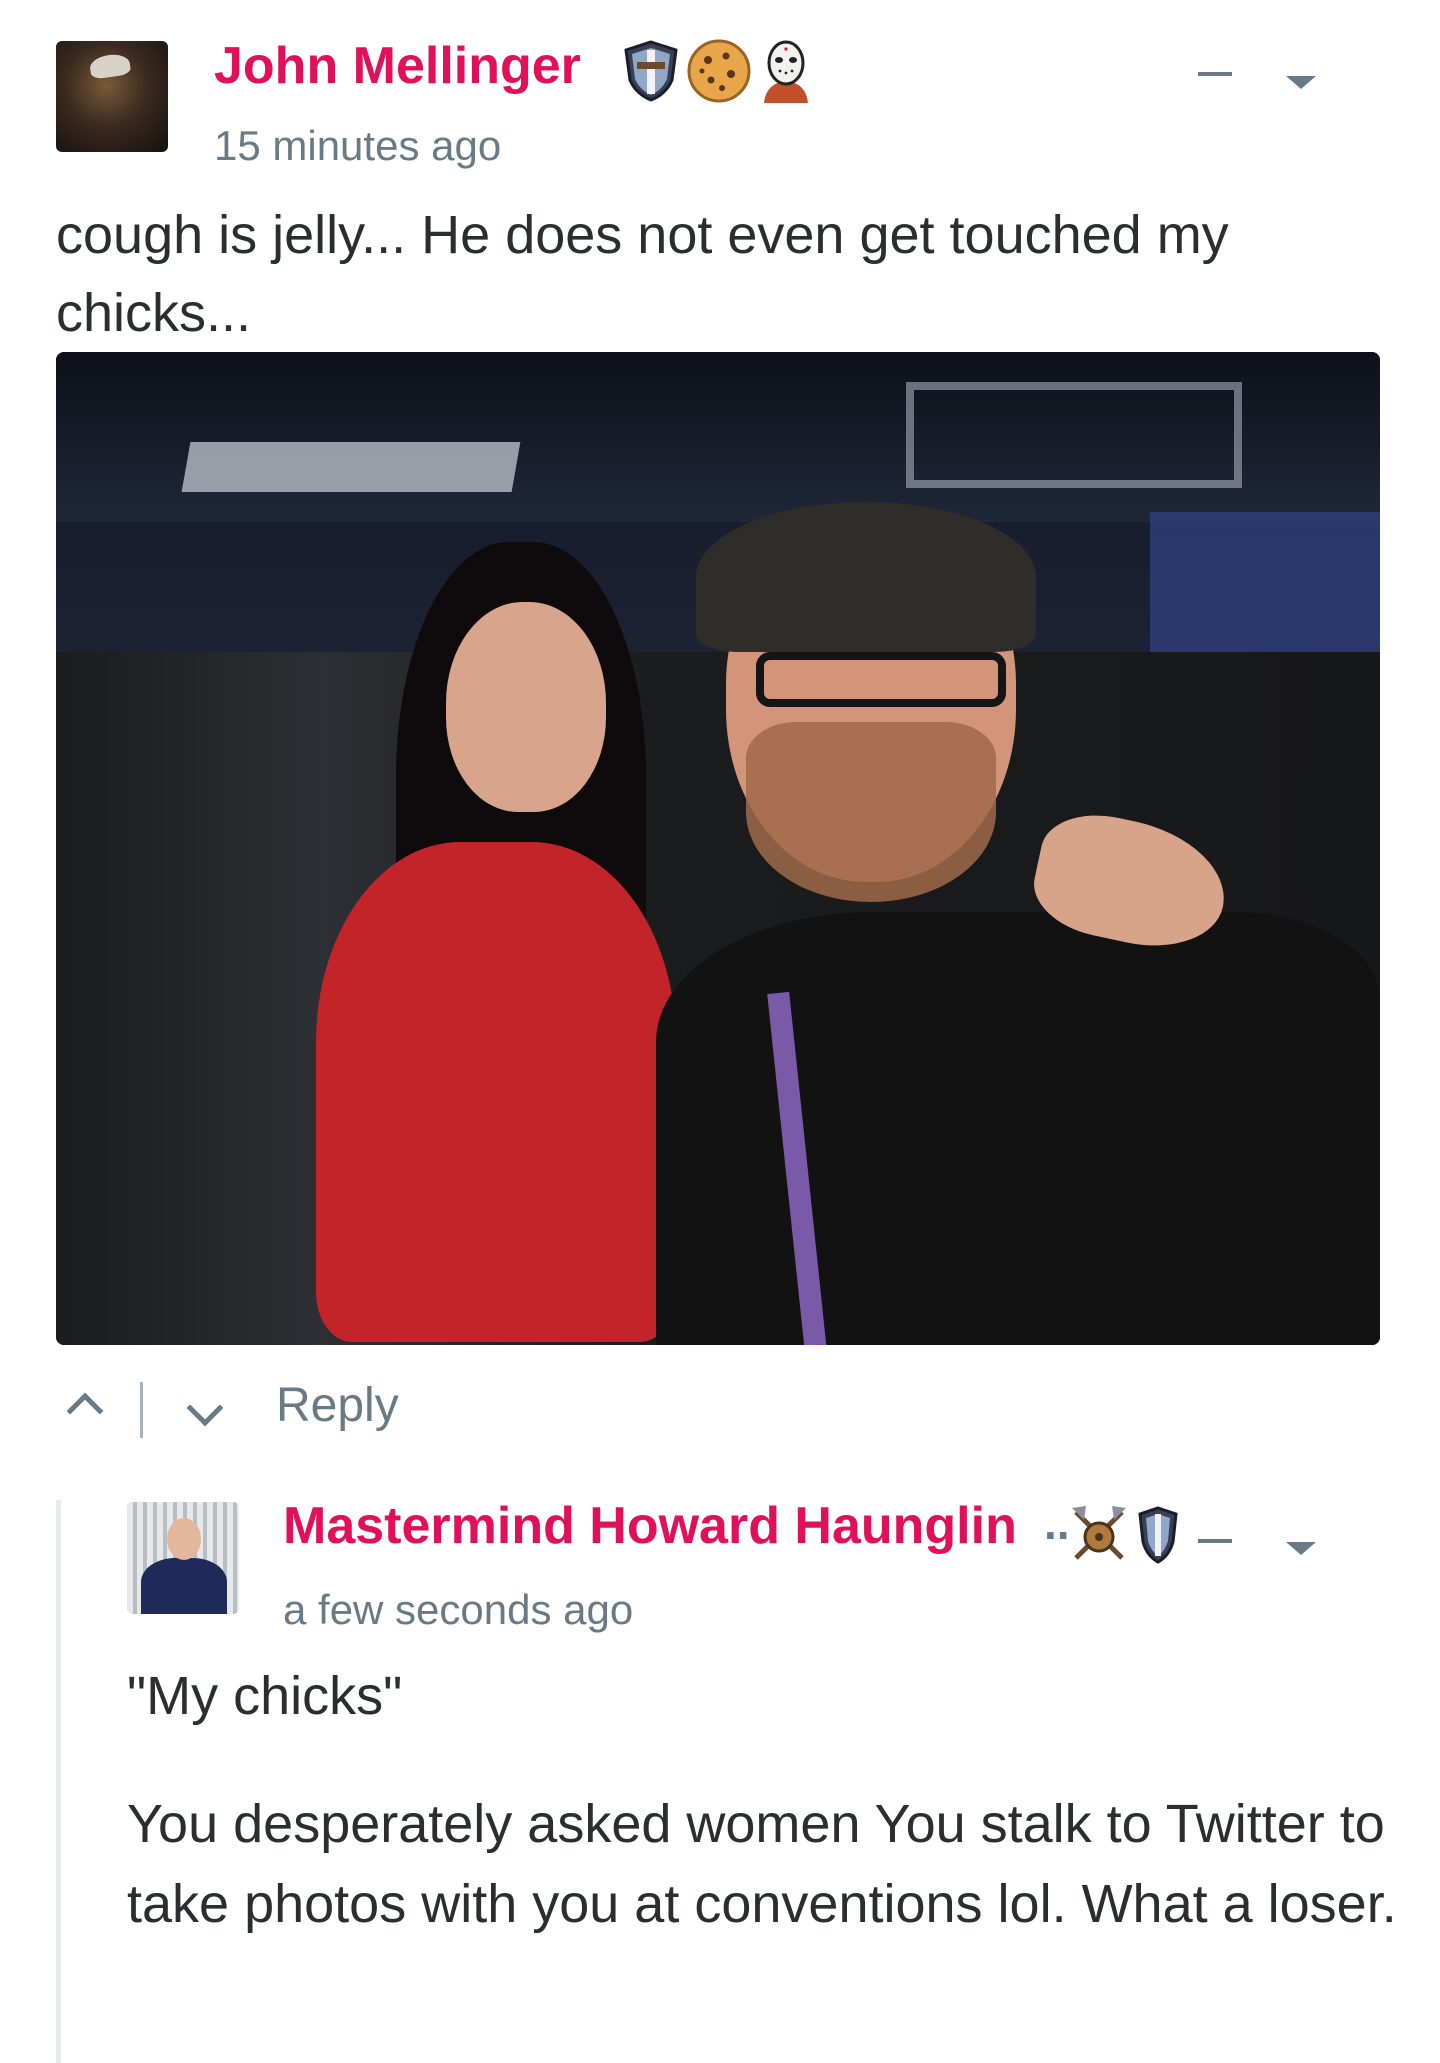 This screenshot has height=2063, width=1440. Describe the element at coordinates (496, 1092) in the screenshot. I see `photo-woman-shirt` at that location.